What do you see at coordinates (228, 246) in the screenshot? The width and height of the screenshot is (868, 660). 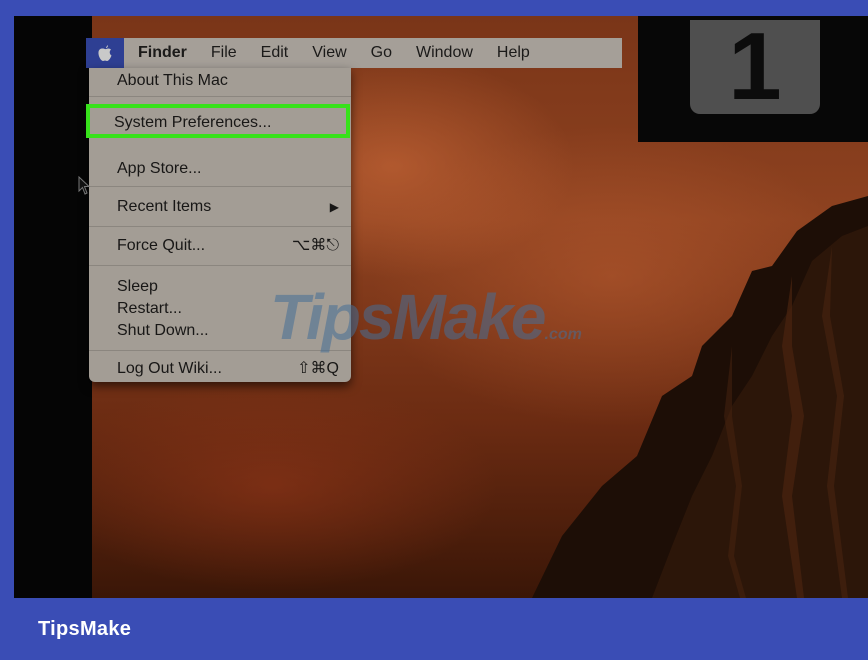 I see `menu-item-force-quit: Force Quit... ⌥⌘⎋` at bounding box center [228, 246].